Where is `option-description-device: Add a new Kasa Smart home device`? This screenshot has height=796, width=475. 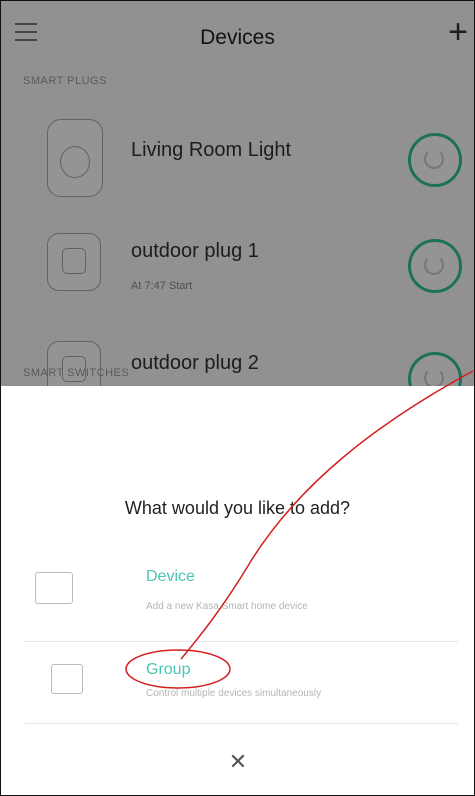 option-description-device: Add a new Kasa Smart home device is located at coordinates (227, 606).